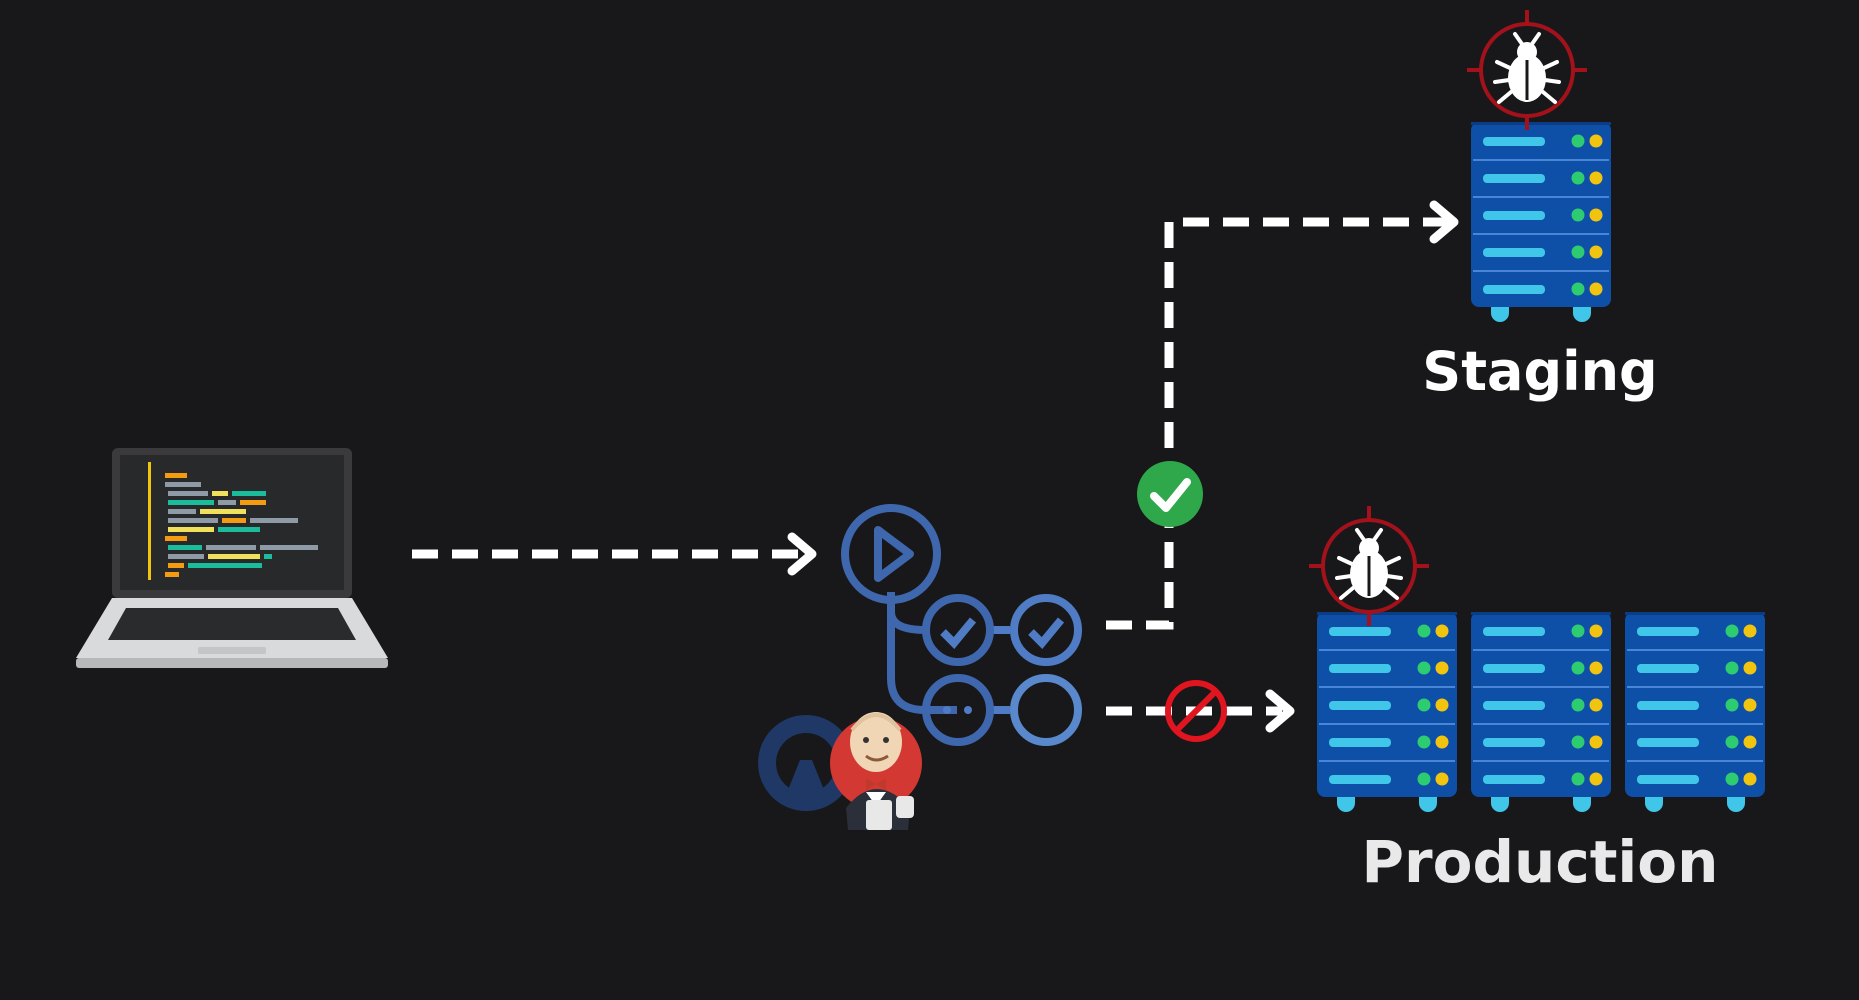 This screenshot has width=1859, height=1000. I want to click on production-servers, so click(1536, 658).